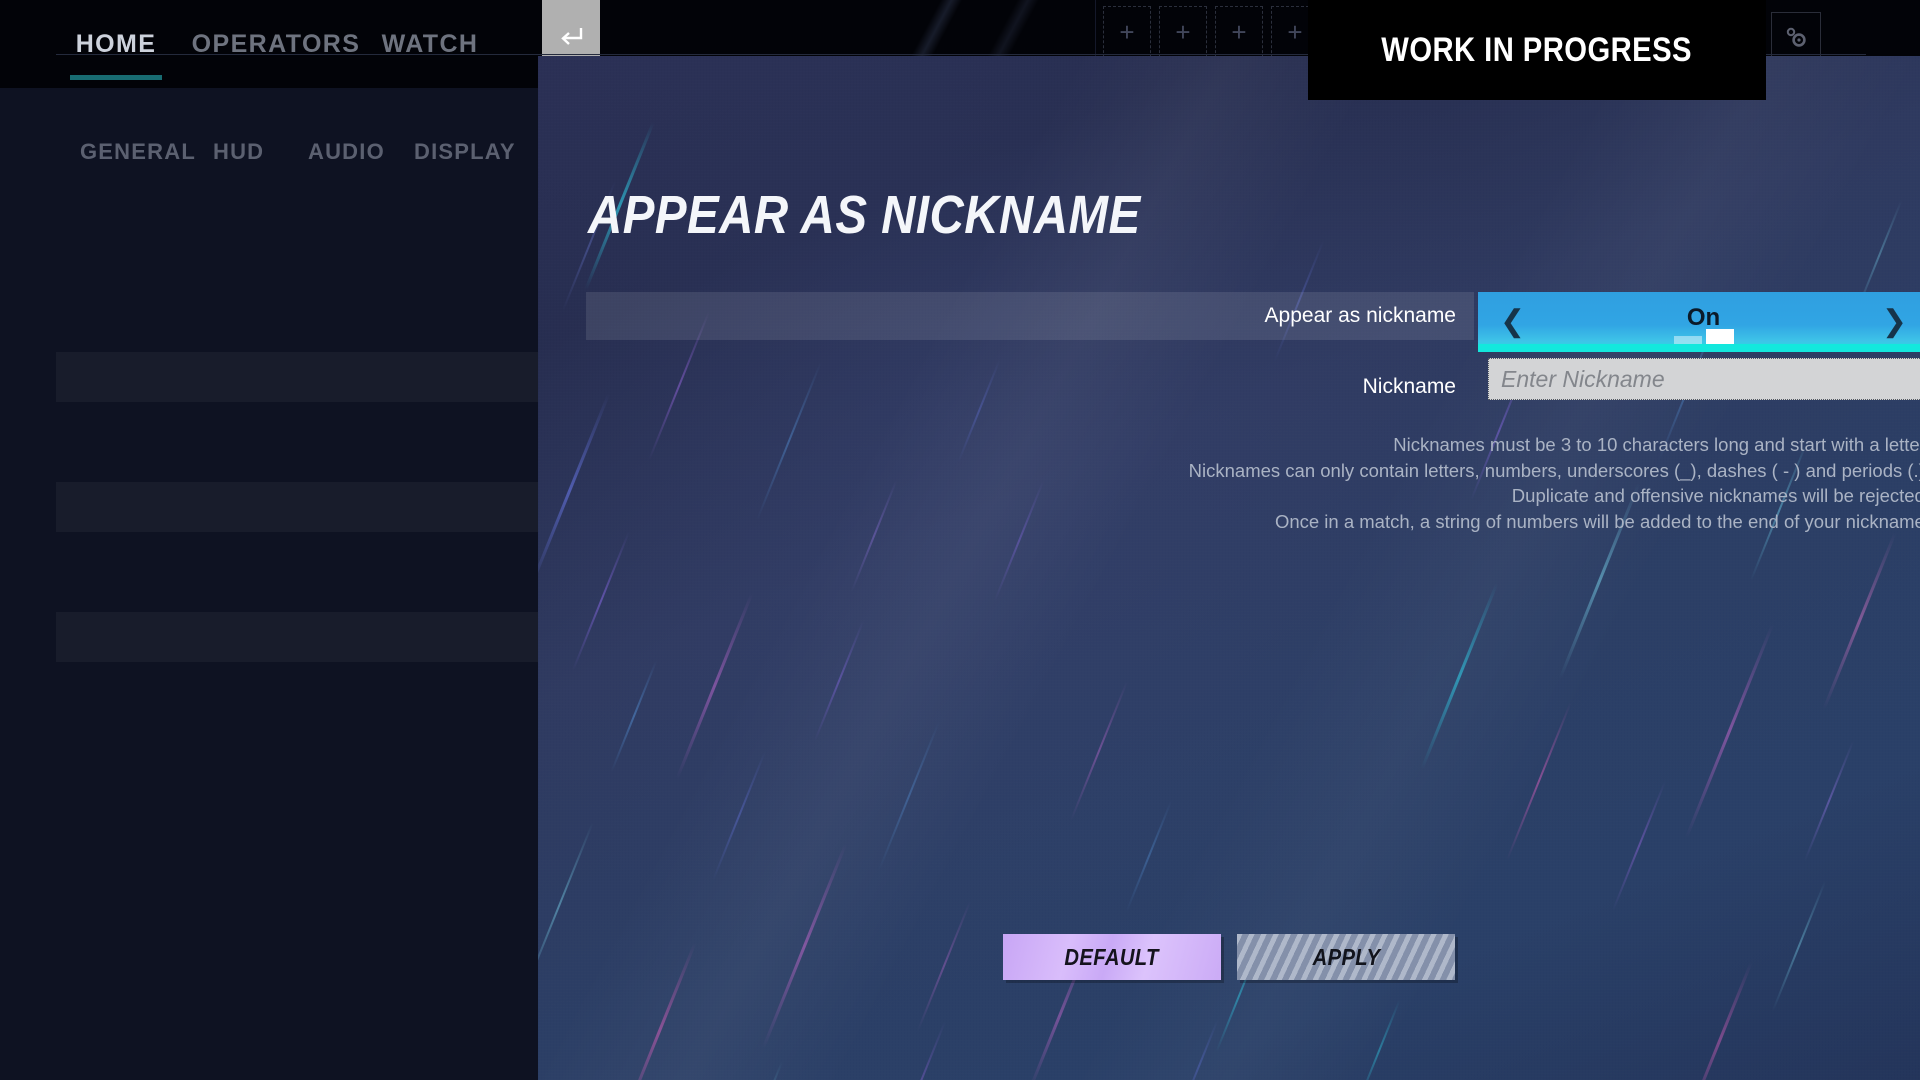 The width and height of the screenshot is (1920, 1080). Describe the element at coordinates (1030, 387) in the screenshot. I see `nickname-row: Nickname` at that location.